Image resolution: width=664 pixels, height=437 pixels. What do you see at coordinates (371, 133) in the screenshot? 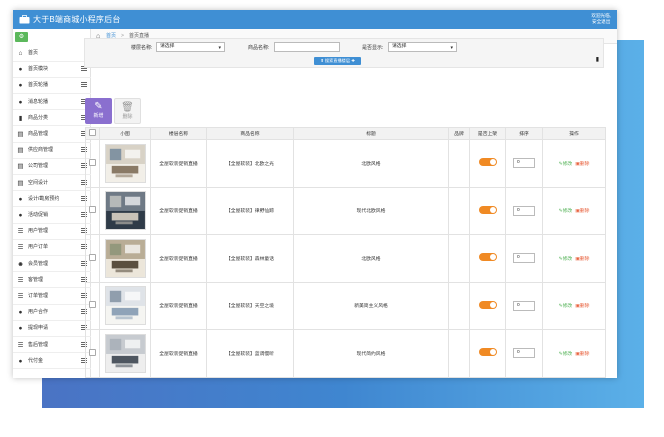
I see `header-title: 标题` at bounding box center [371, 133].